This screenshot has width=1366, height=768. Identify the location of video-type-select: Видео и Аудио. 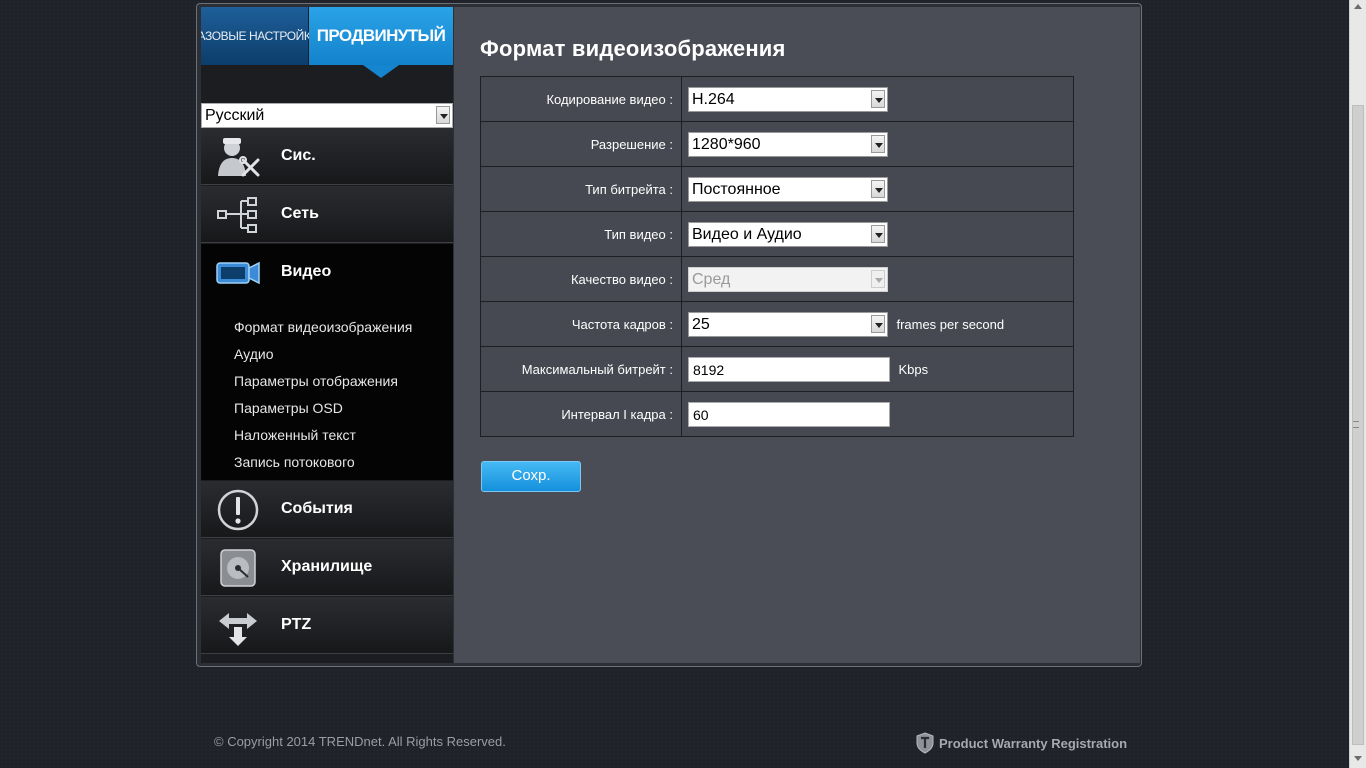
(788, 234).